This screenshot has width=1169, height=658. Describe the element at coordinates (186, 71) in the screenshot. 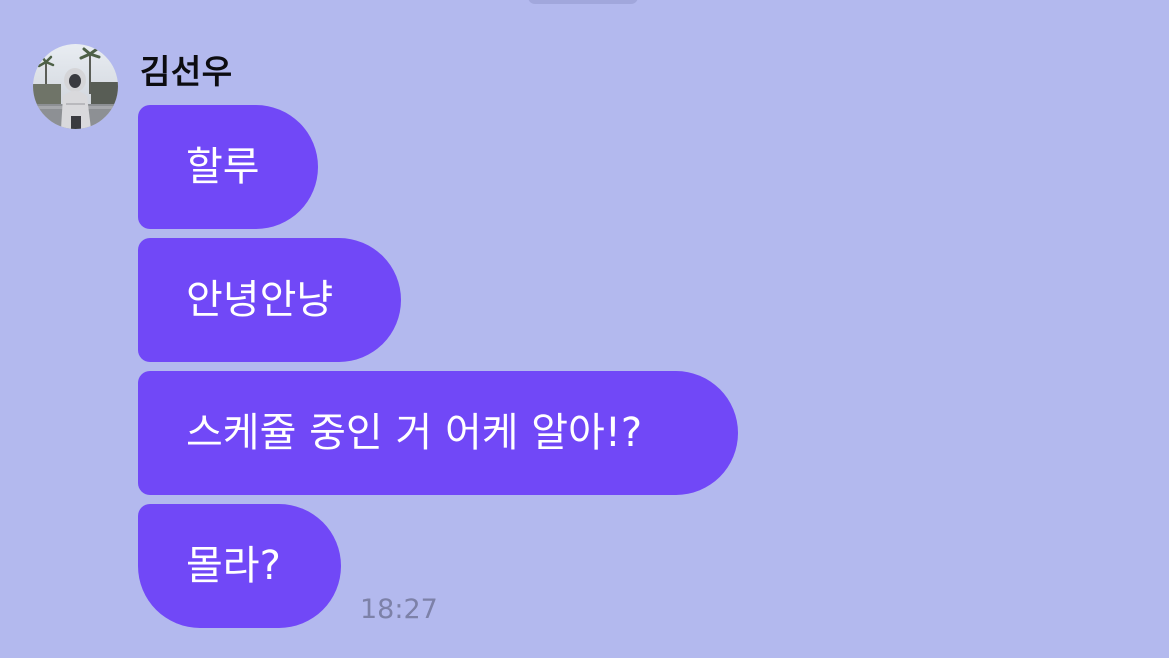

I see `sender-name: 김선우` at that location.